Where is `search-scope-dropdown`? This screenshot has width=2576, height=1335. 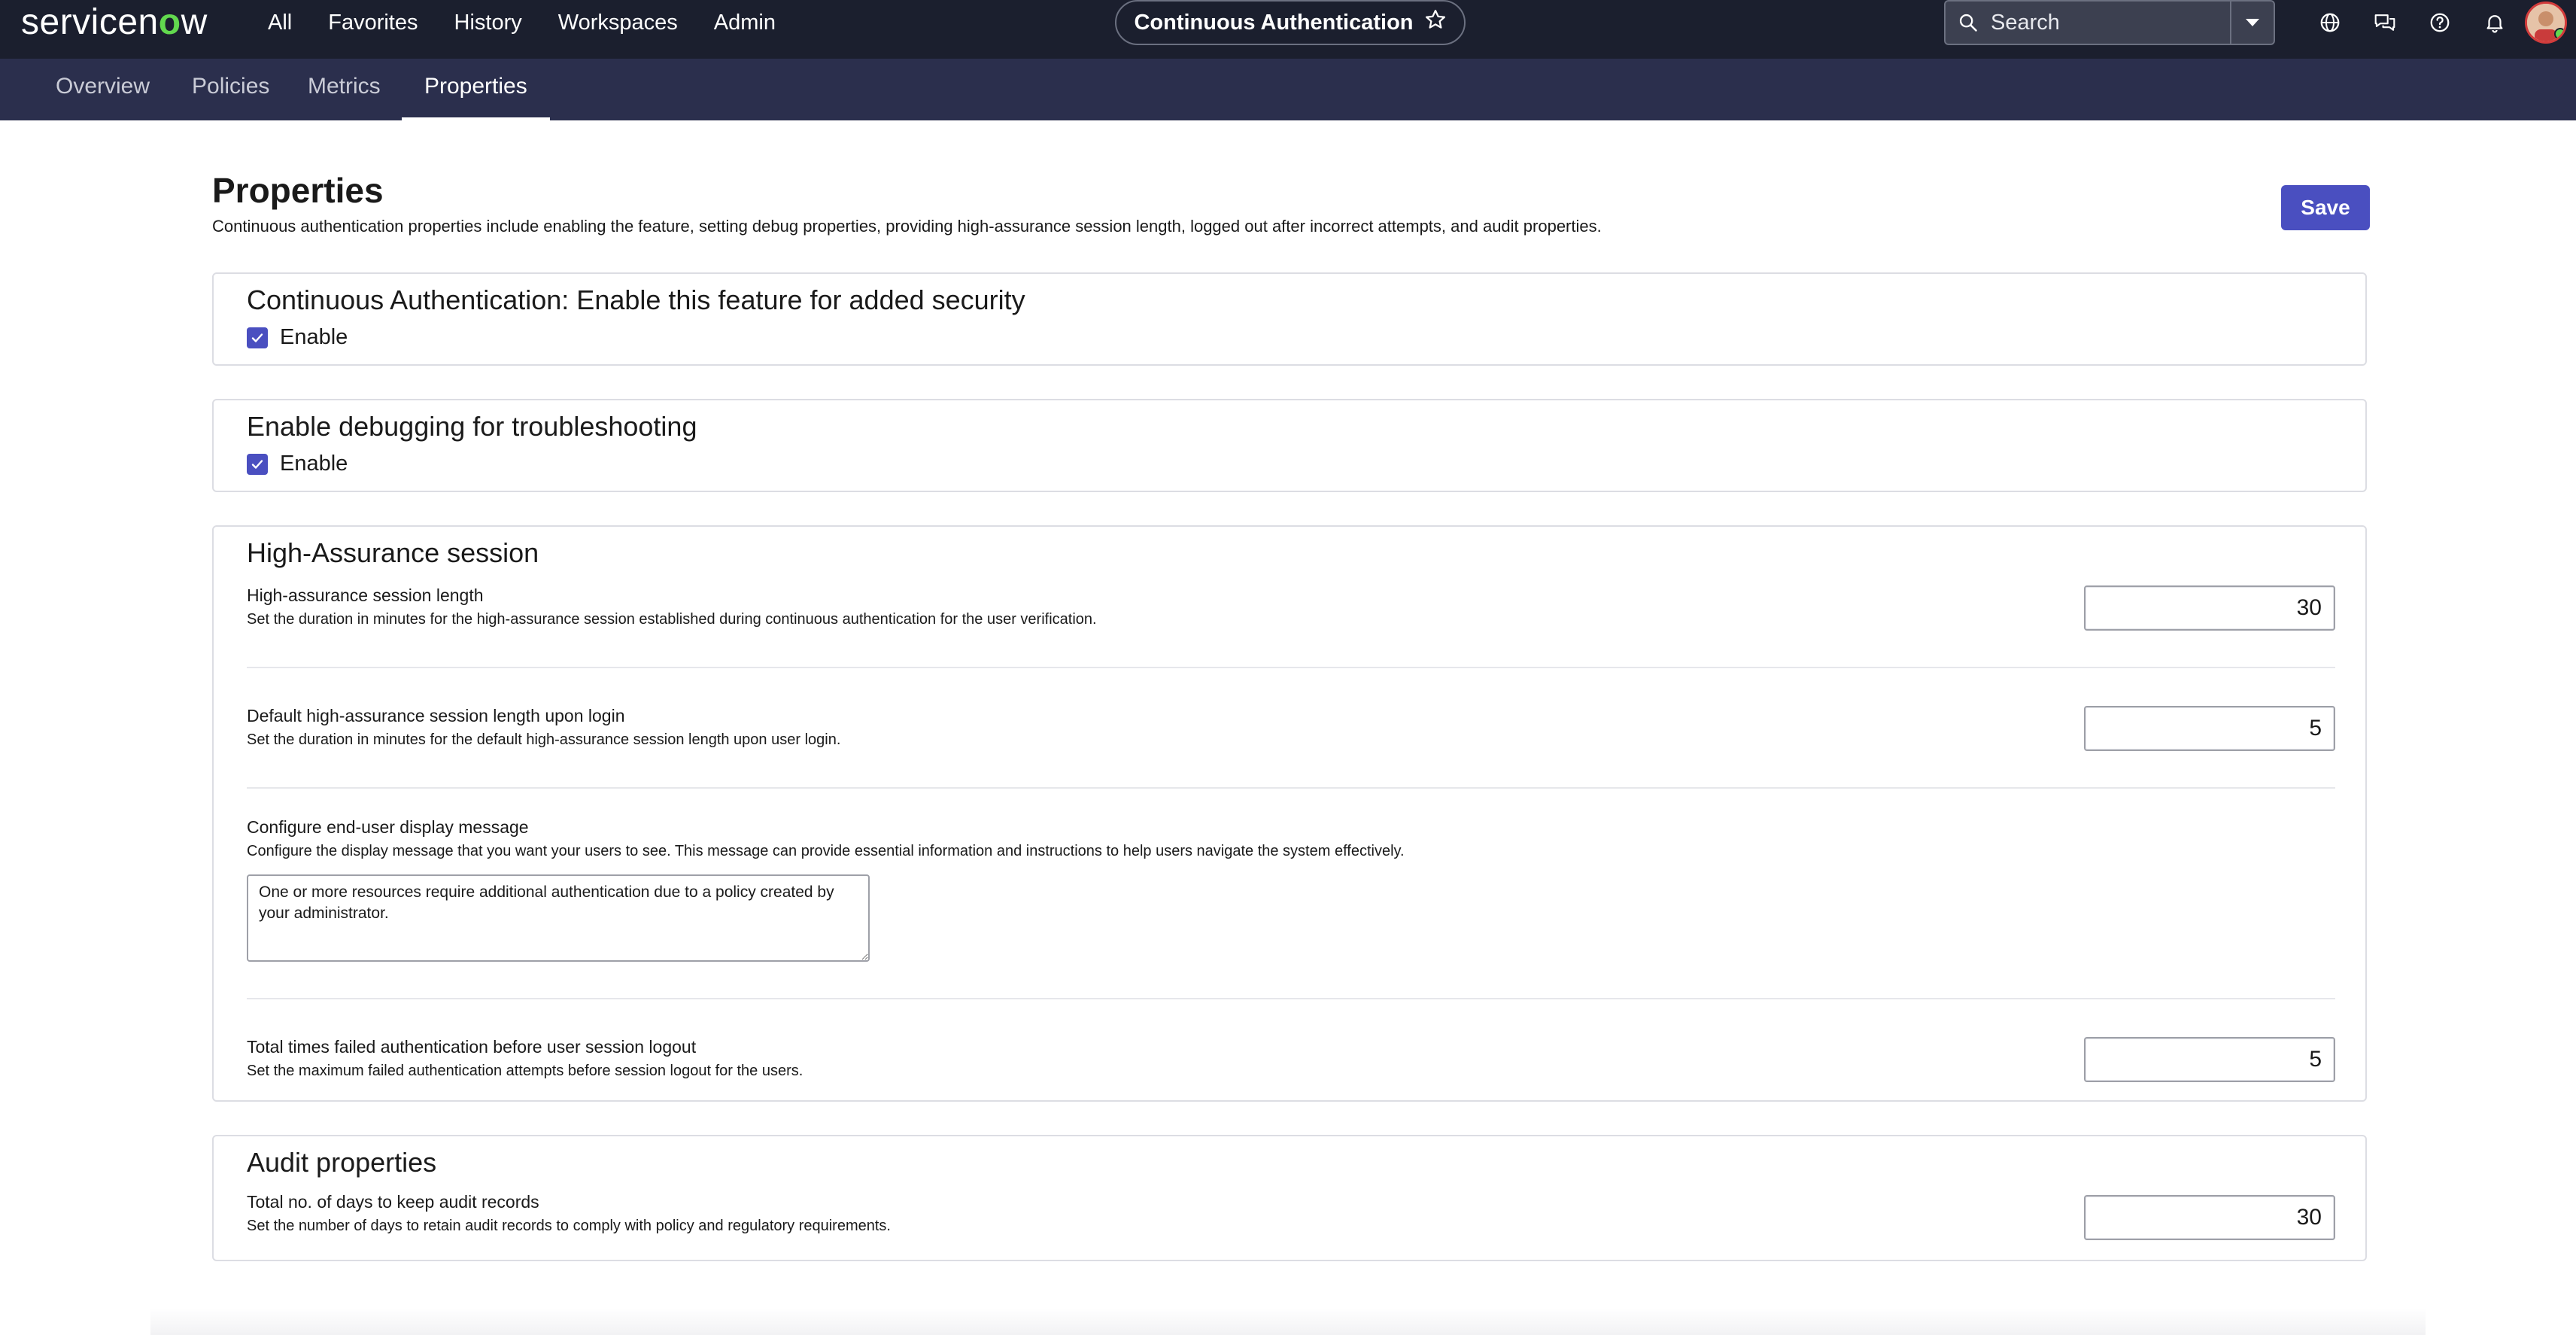 search-scope-dropdown is located at coordinates (2252, 23).